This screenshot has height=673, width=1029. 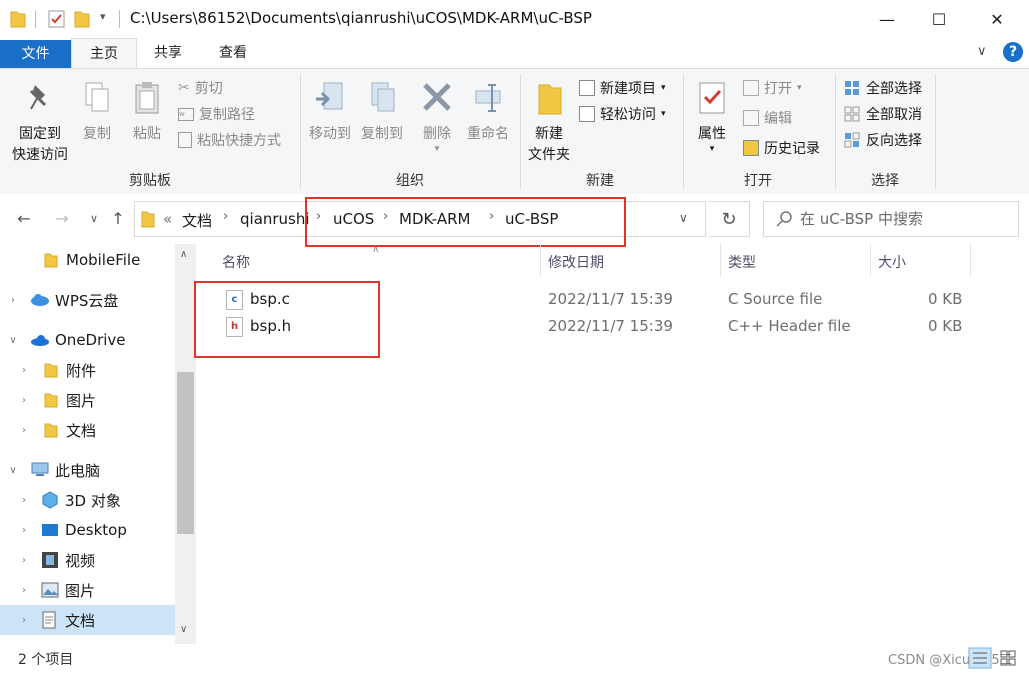 What do you see at coordinates (38, 97) in the screenshot?
I see `pin-icon` at bounding box center [38, 97].